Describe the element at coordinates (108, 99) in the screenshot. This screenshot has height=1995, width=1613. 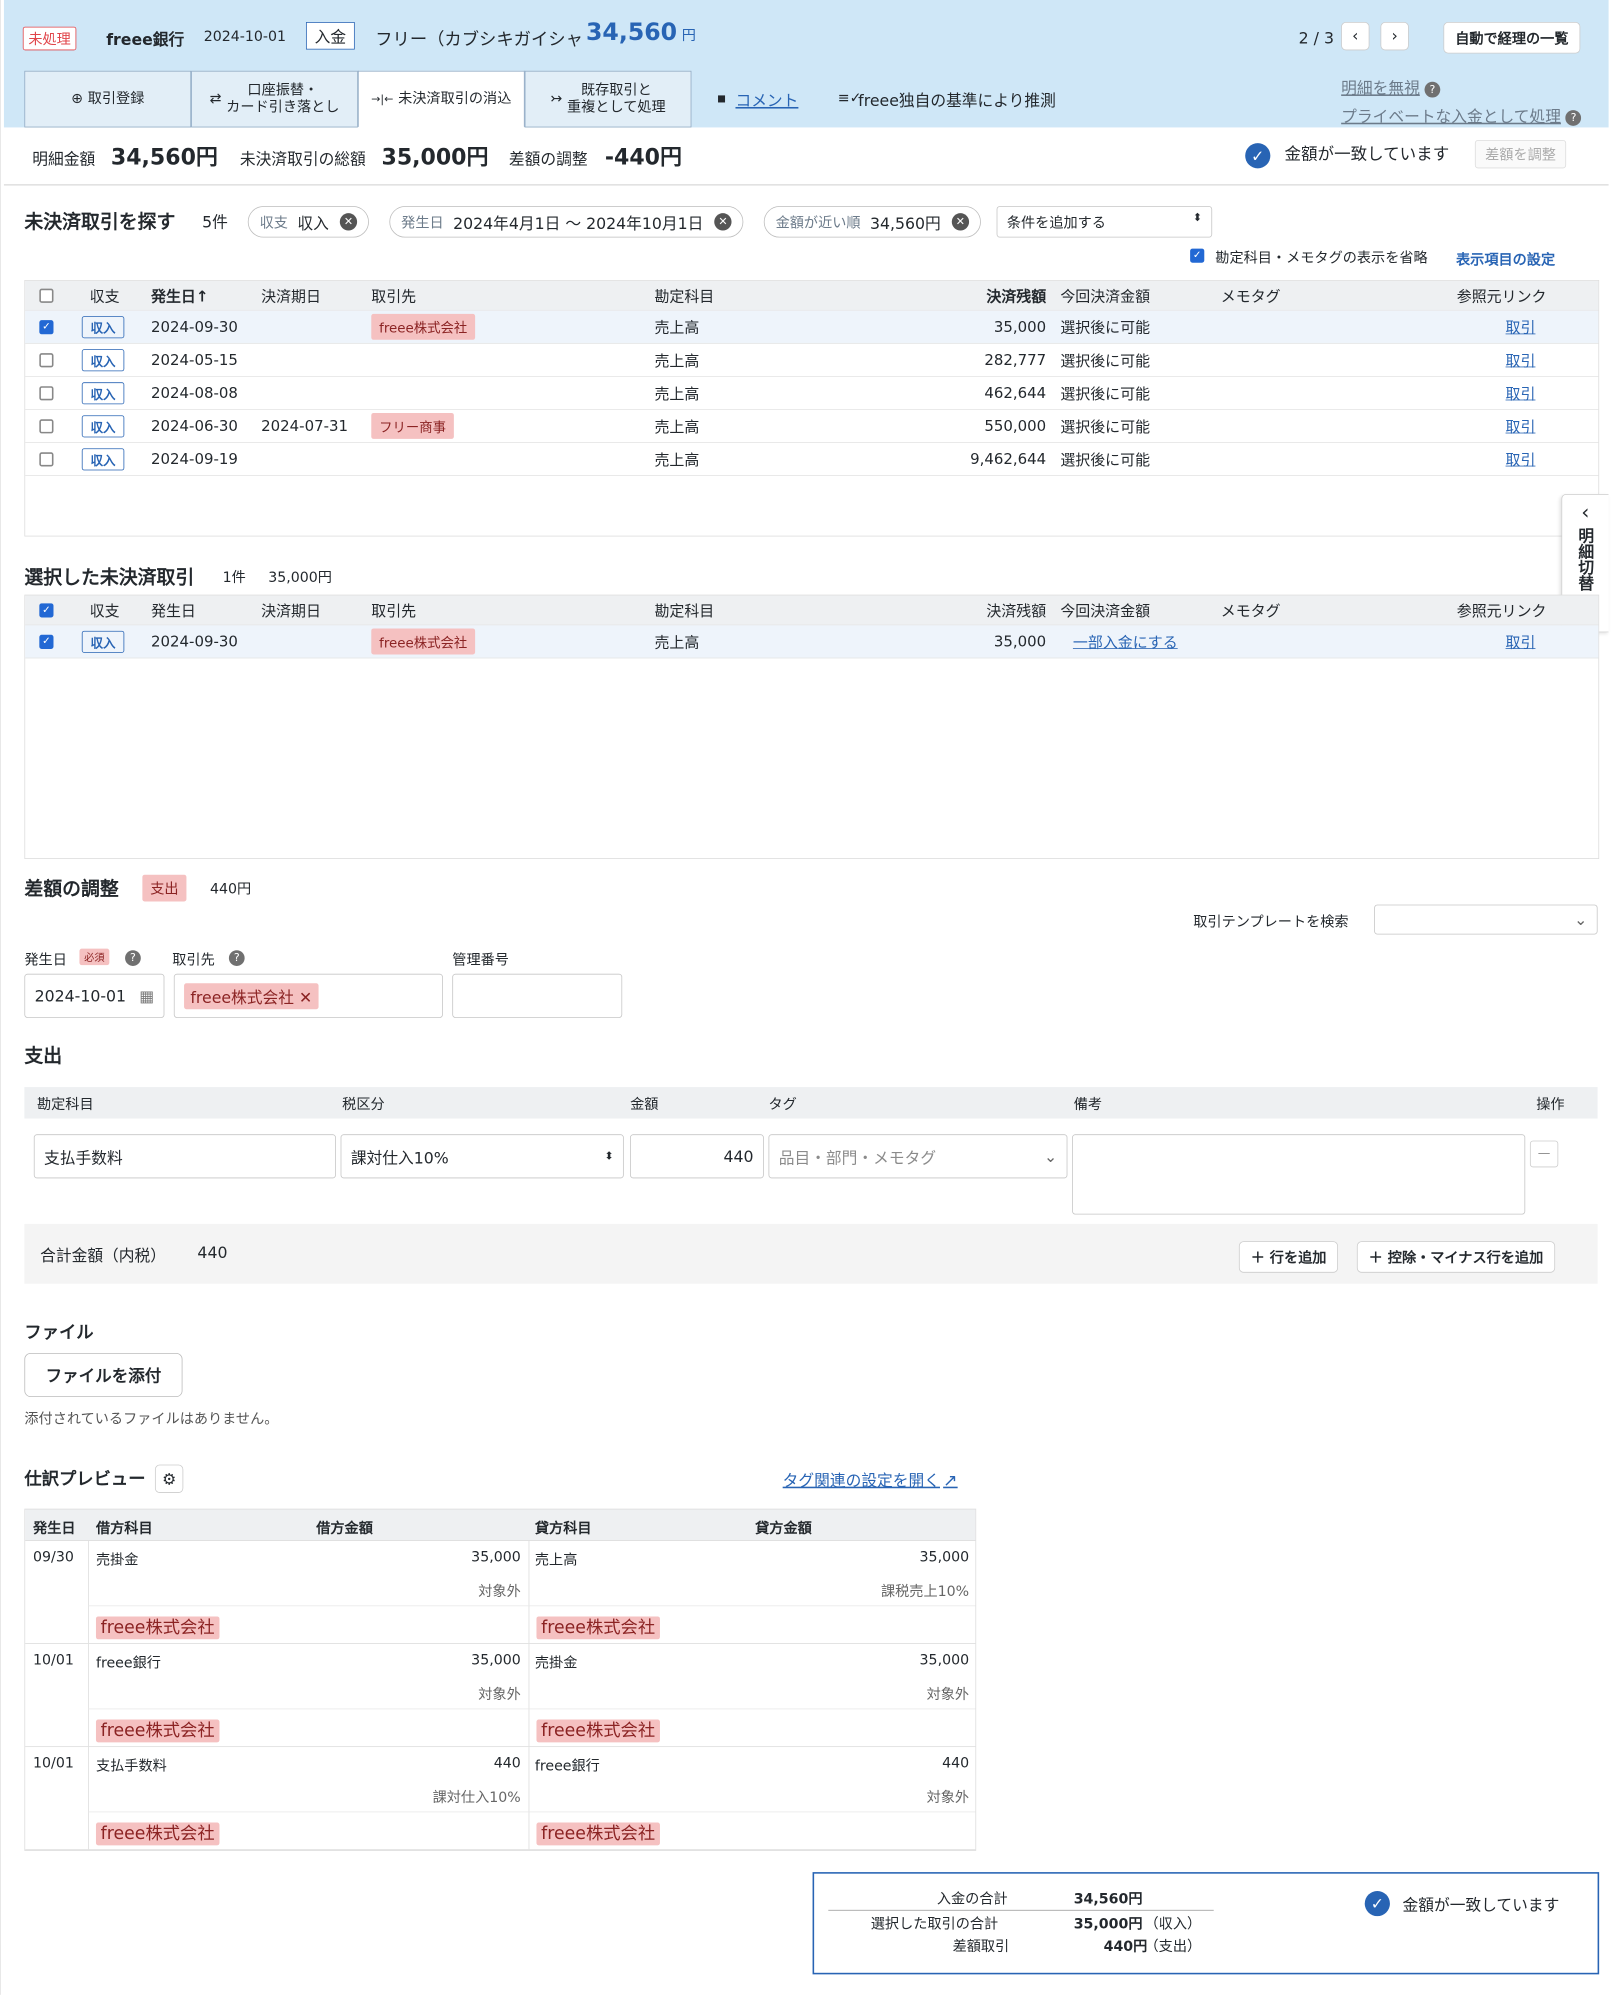
I see `tab-register: ⊕ 取引登録` at that location.